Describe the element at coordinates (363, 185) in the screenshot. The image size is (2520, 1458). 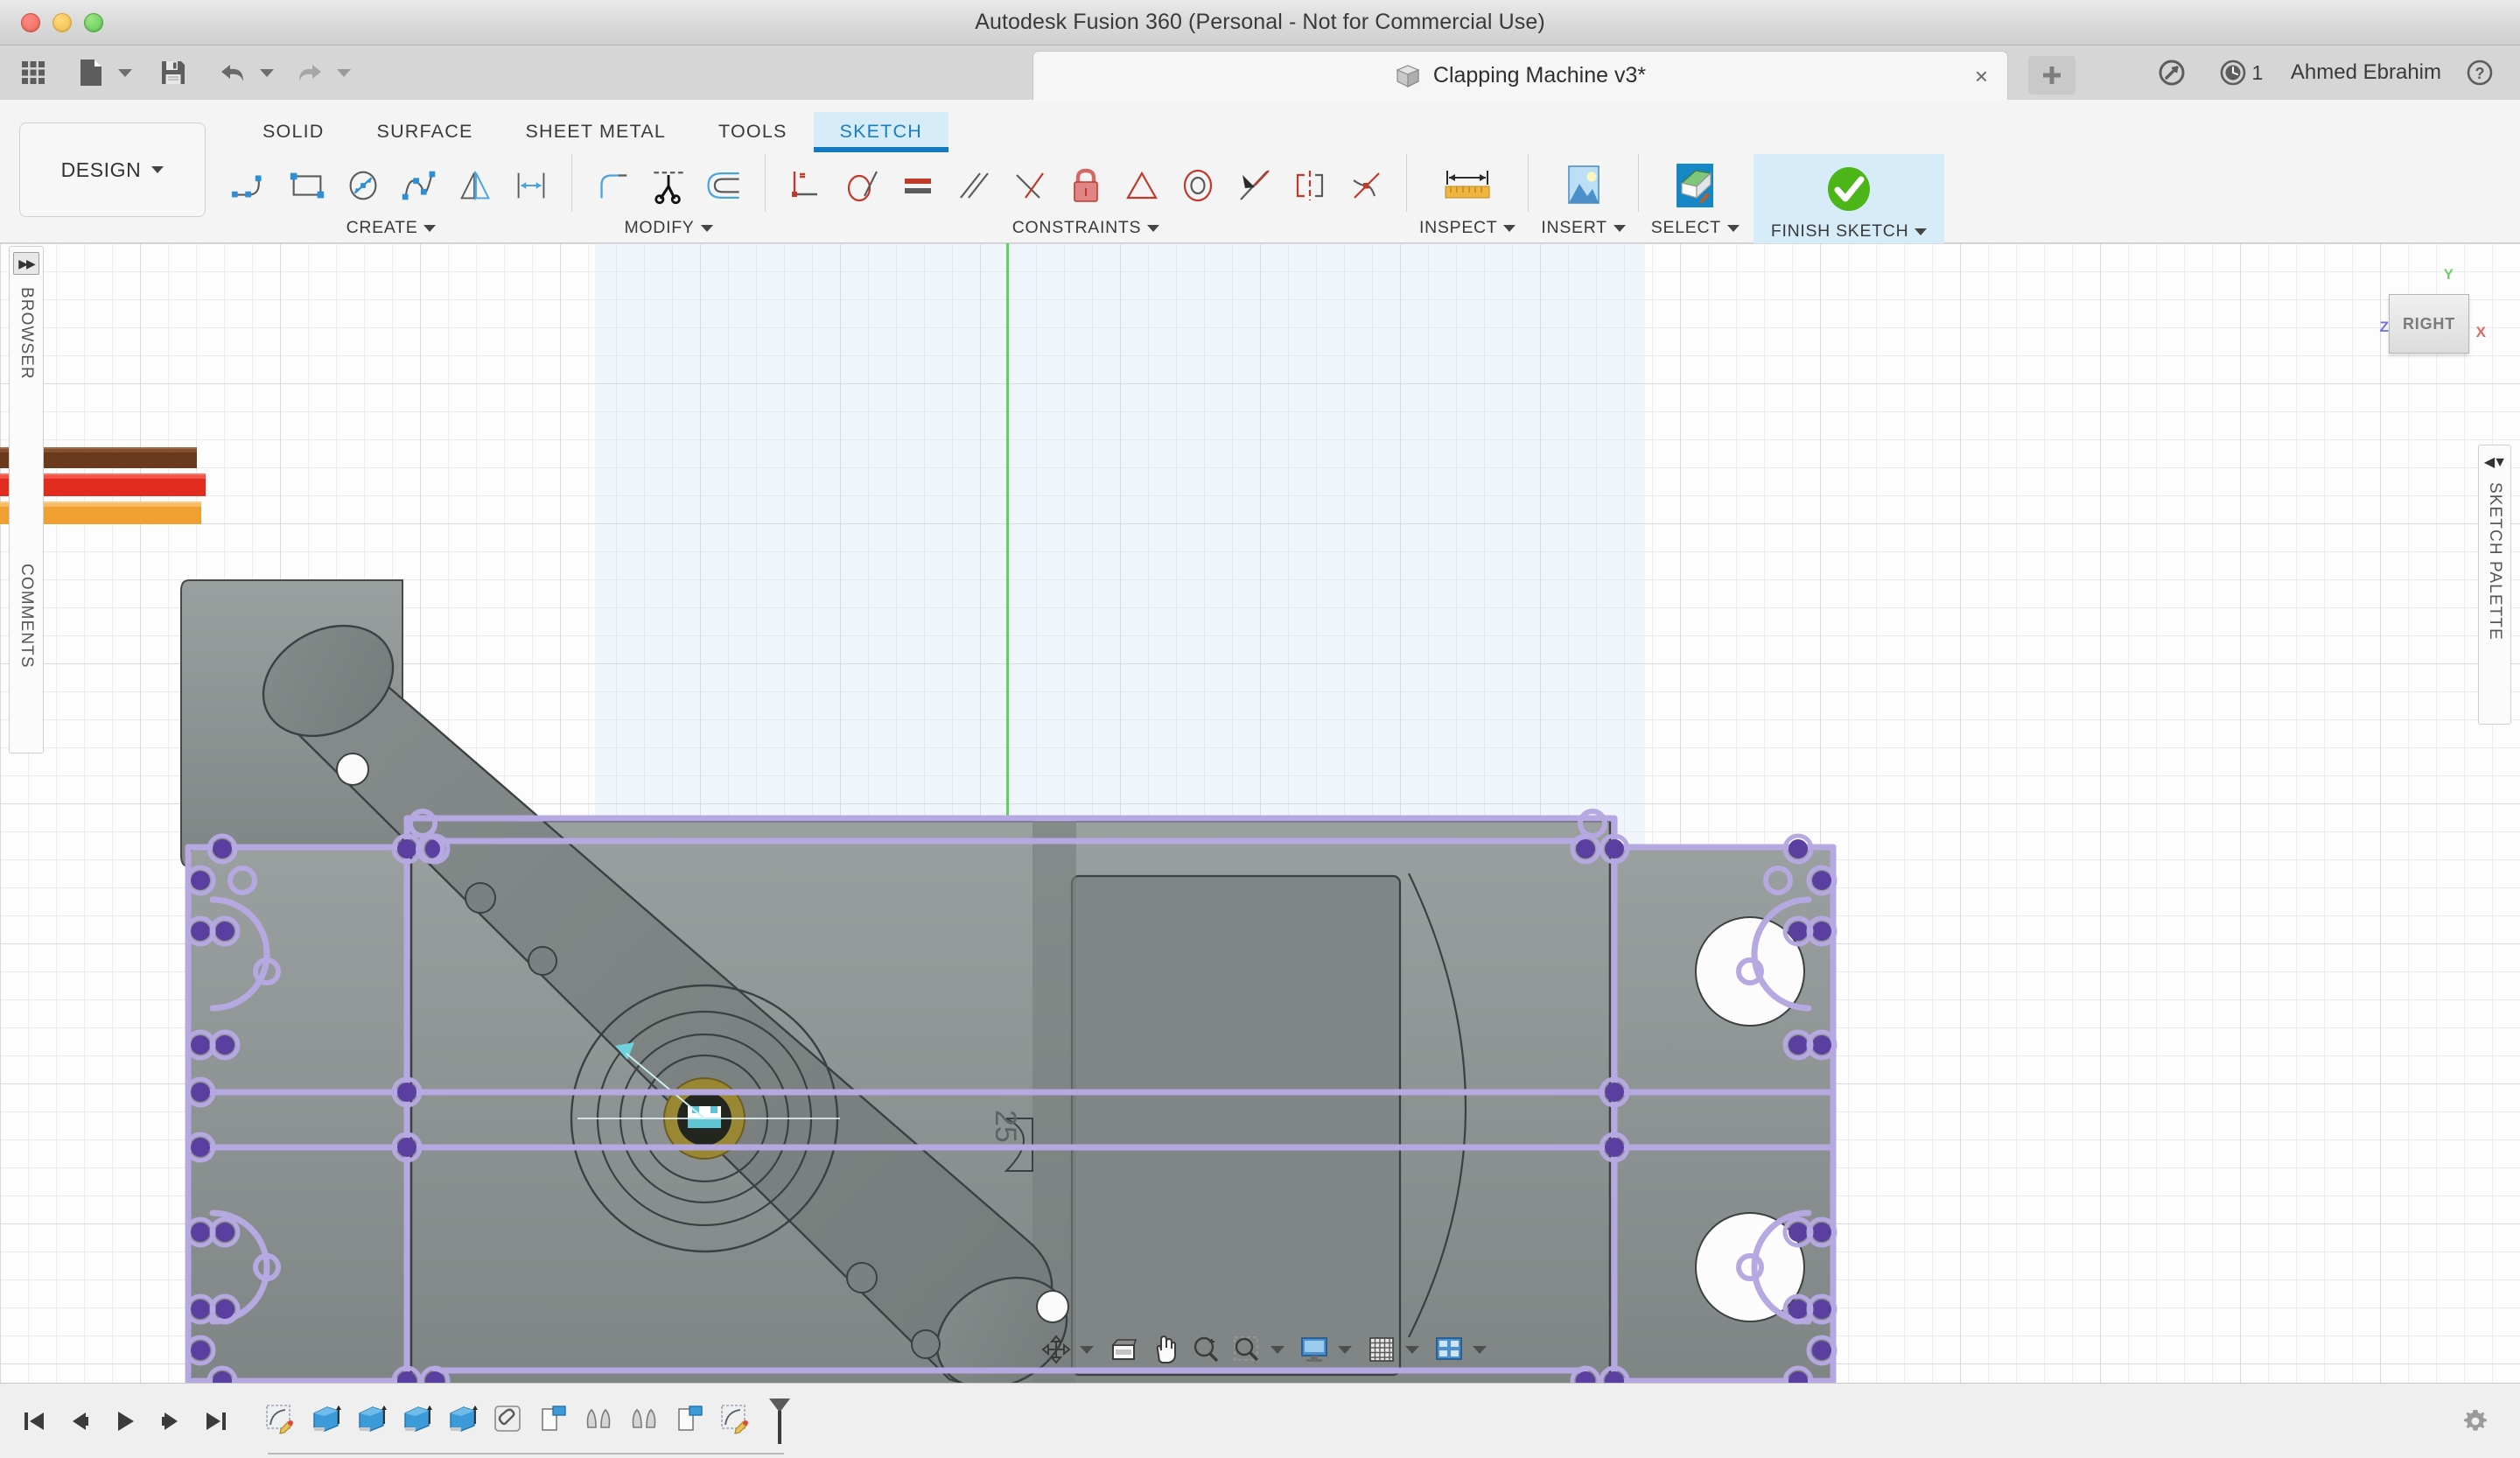
I see `circle-icon` at that location.